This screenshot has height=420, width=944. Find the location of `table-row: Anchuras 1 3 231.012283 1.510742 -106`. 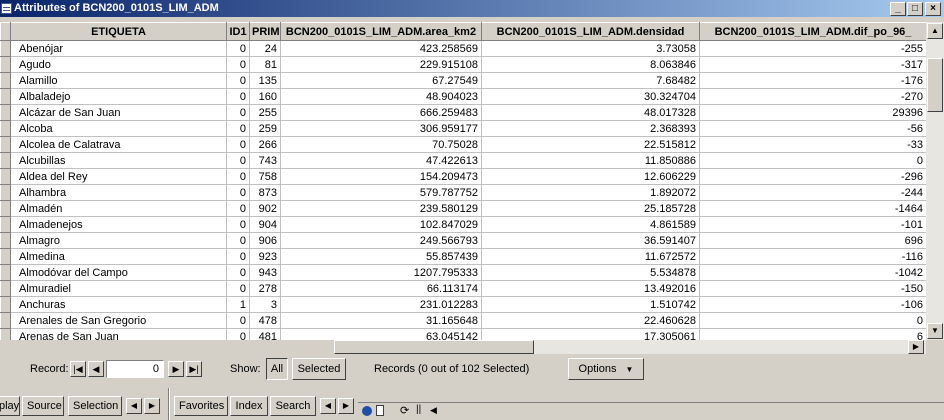

table-row: Anchuras 1 3 231.012283 1.510742 -106 is located at coordinates (463, 304).